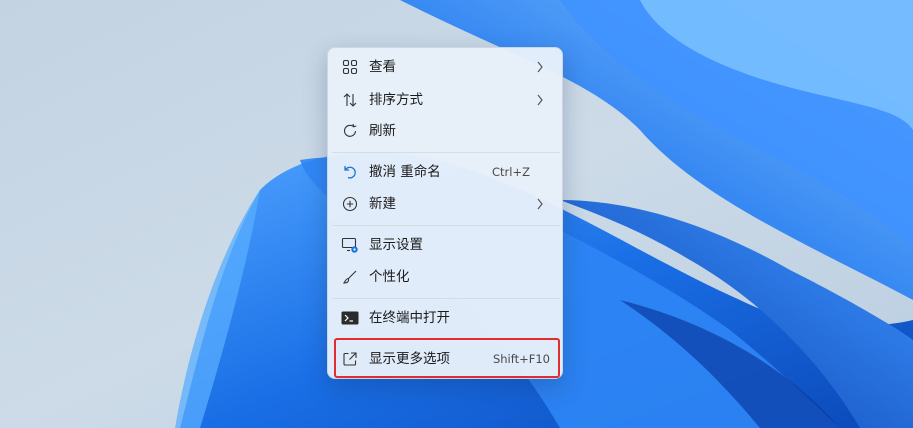  I want to click on menu-item-label: 查看, so click(382, 67).